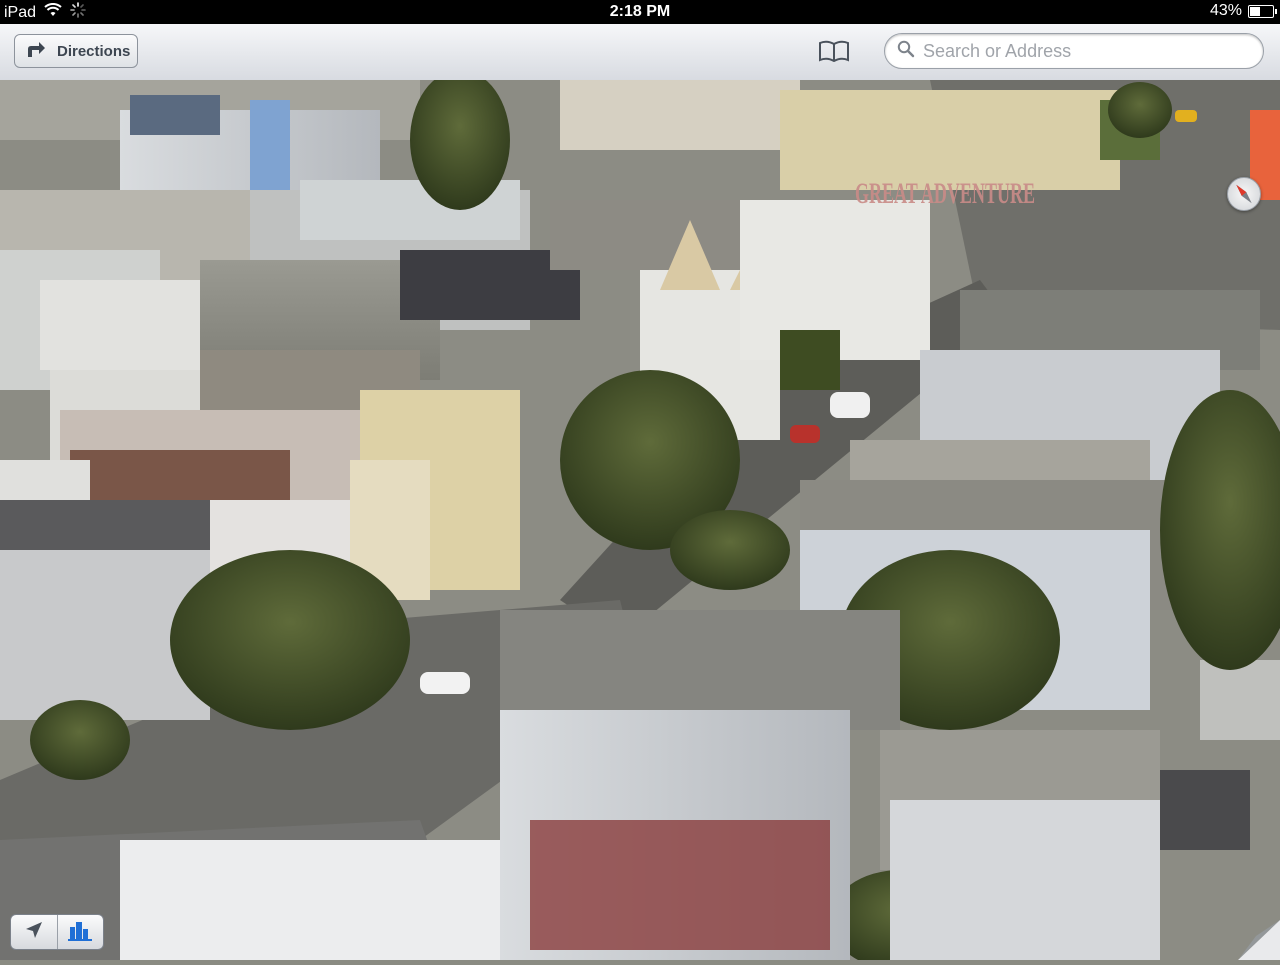  Describe the element at coordinates (36, 51) in the screenshot. I see `directions-arrow-icon` at that location.